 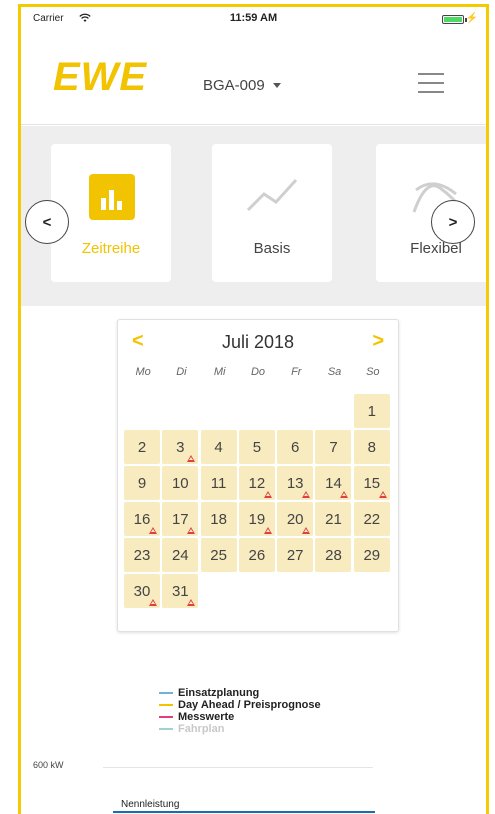 I want to click on calendar-day-number: 4, so click(x=218, y=447).